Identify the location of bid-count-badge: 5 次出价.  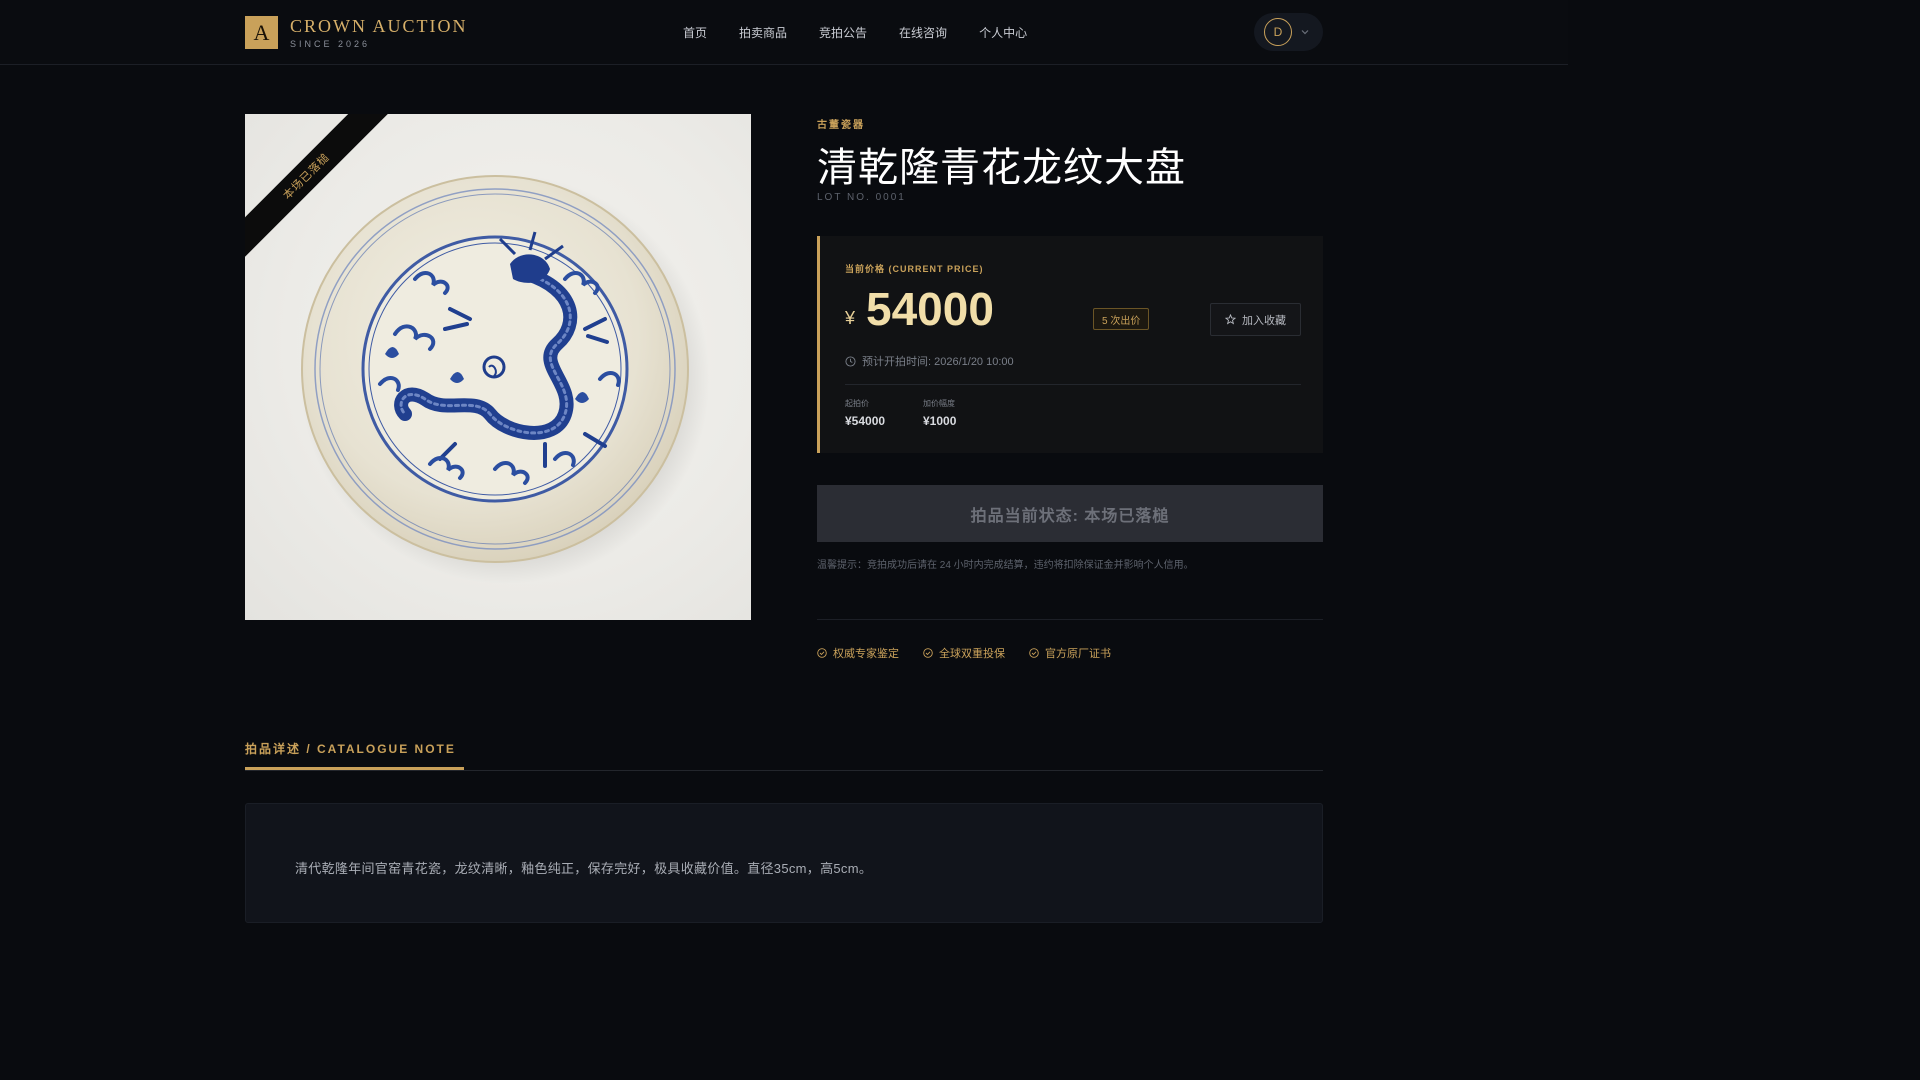
(1121, 319).